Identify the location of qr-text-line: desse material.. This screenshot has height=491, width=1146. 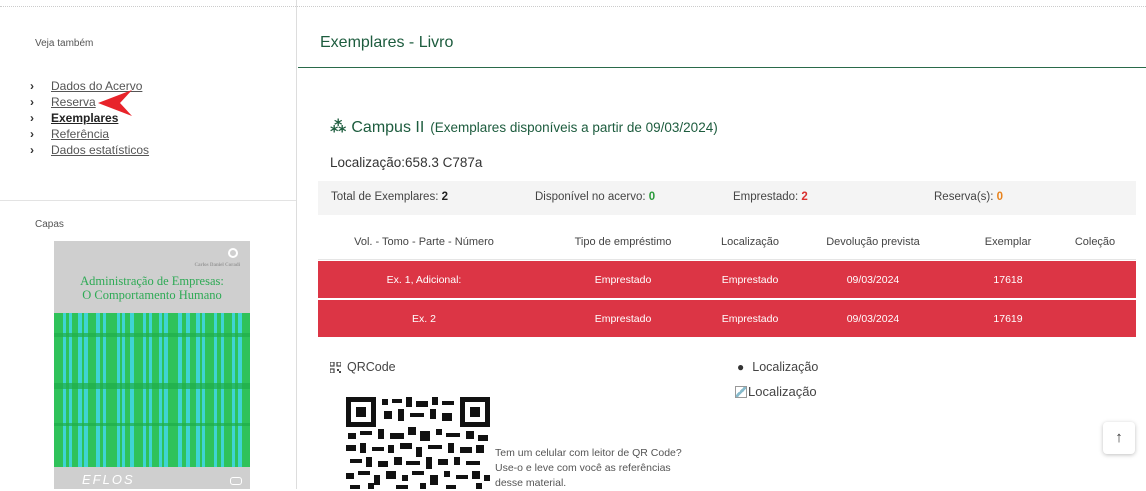
(531, 483).